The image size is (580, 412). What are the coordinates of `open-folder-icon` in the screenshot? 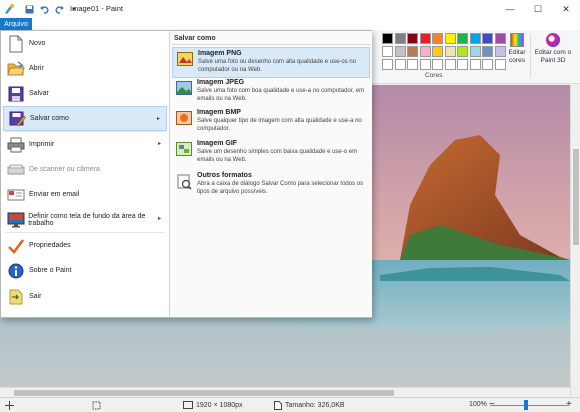 It's located at (16, 69).